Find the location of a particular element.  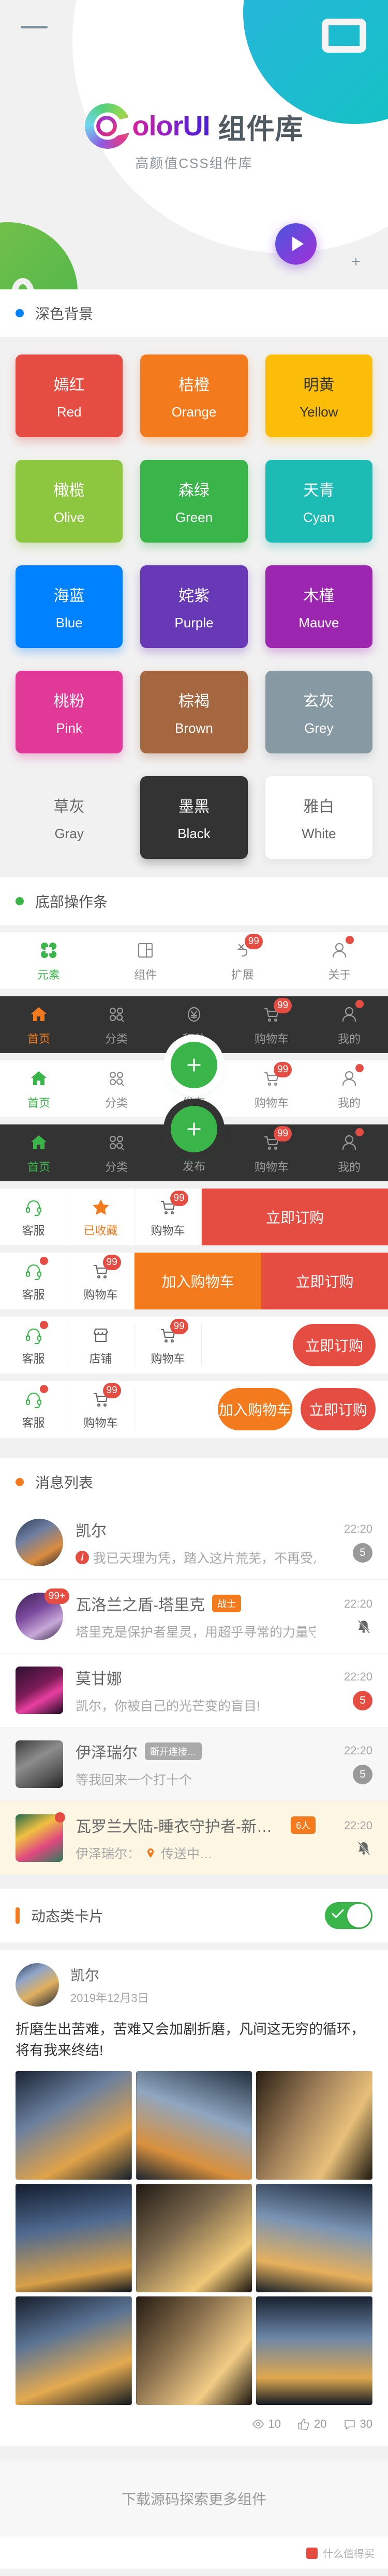

color-card: 明黄 Yellow is located at coordinates (318, 395).